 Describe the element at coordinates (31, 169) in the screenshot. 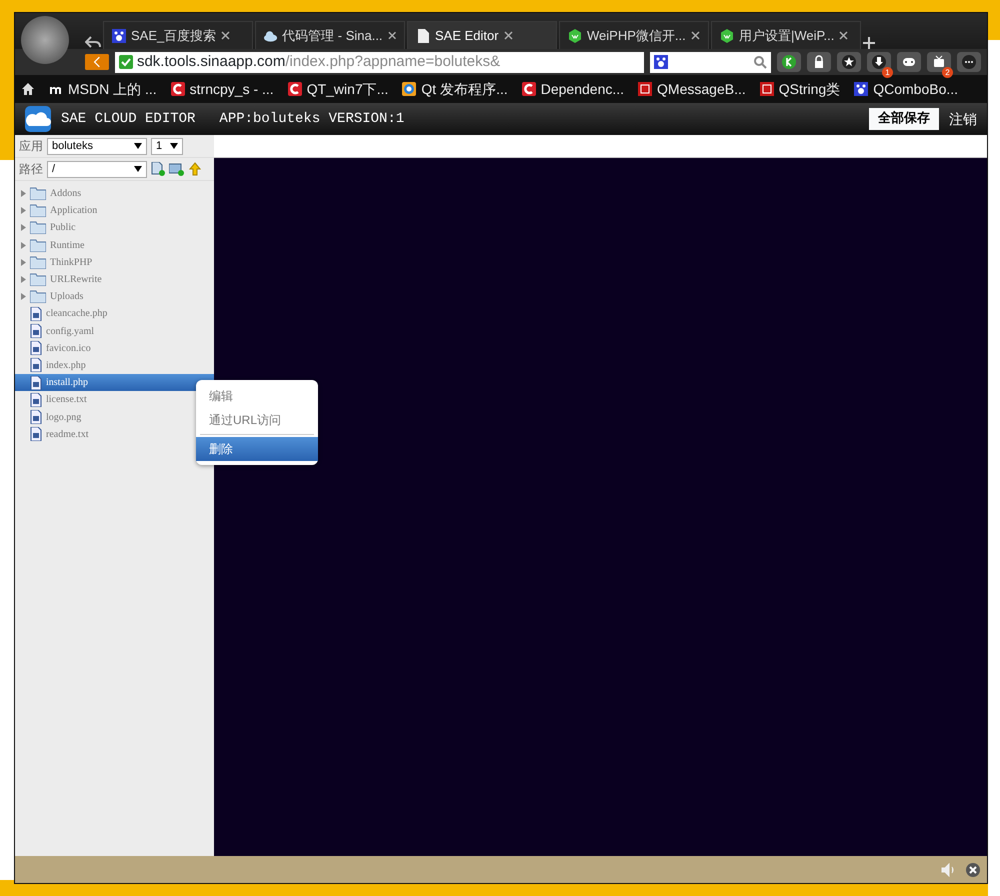

I see `field-label: 路径` at that location.